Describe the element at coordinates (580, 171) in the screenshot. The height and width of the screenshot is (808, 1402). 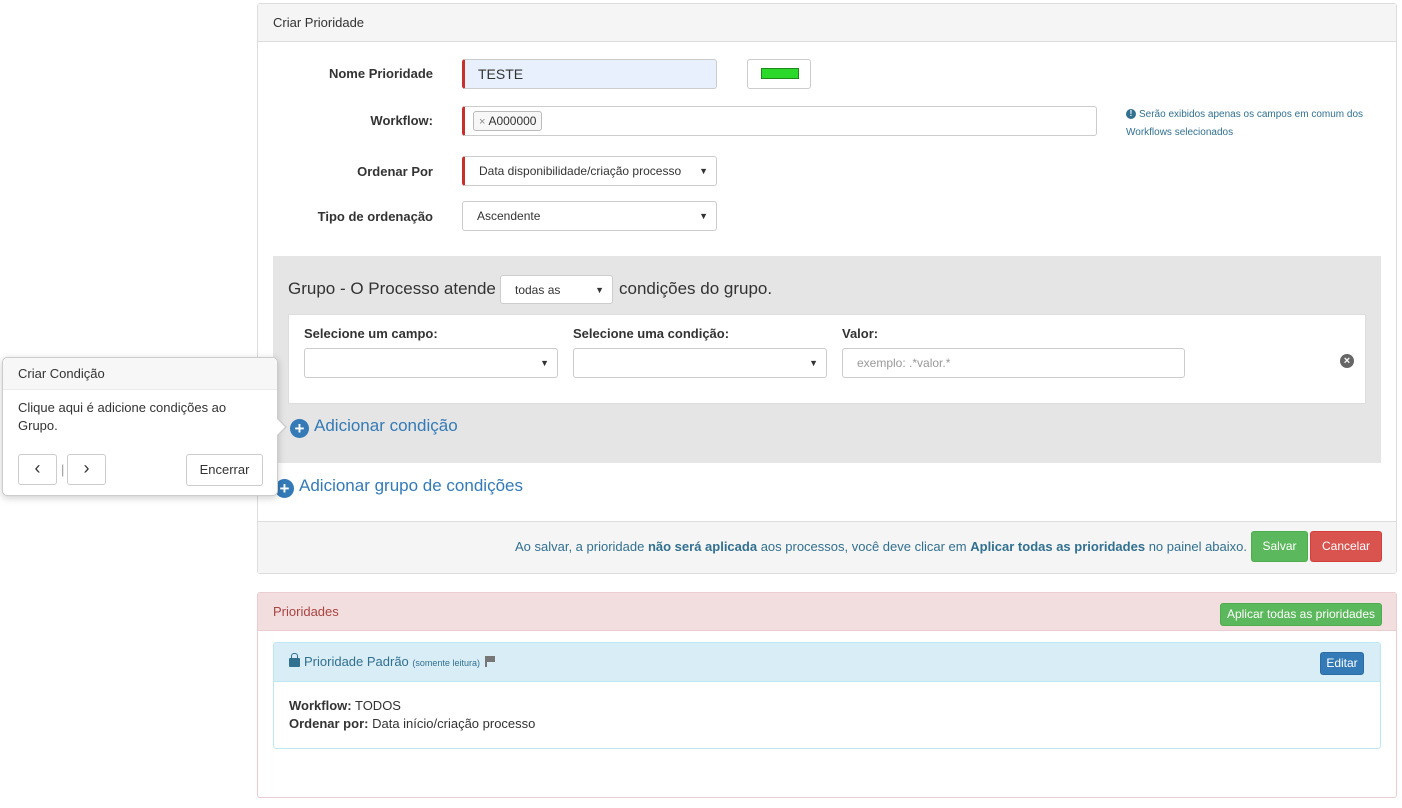
I see `order-by-value: Data disponibilidade/criação processo` at that location.